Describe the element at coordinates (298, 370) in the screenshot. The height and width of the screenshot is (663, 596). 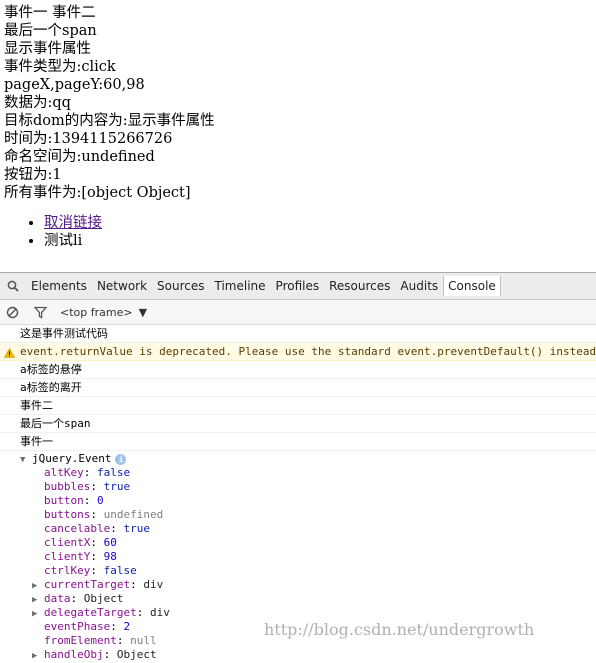
I see `console-message: a标签的悬停` at that location.